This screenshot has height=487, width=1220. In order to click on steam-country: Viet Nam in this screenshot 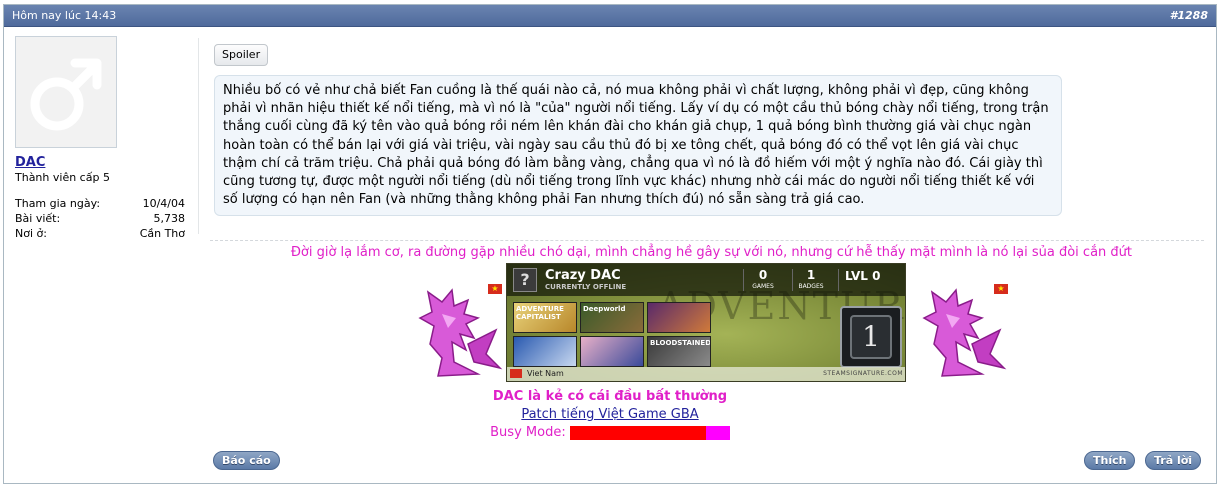, I will do `click(545, 373)`.